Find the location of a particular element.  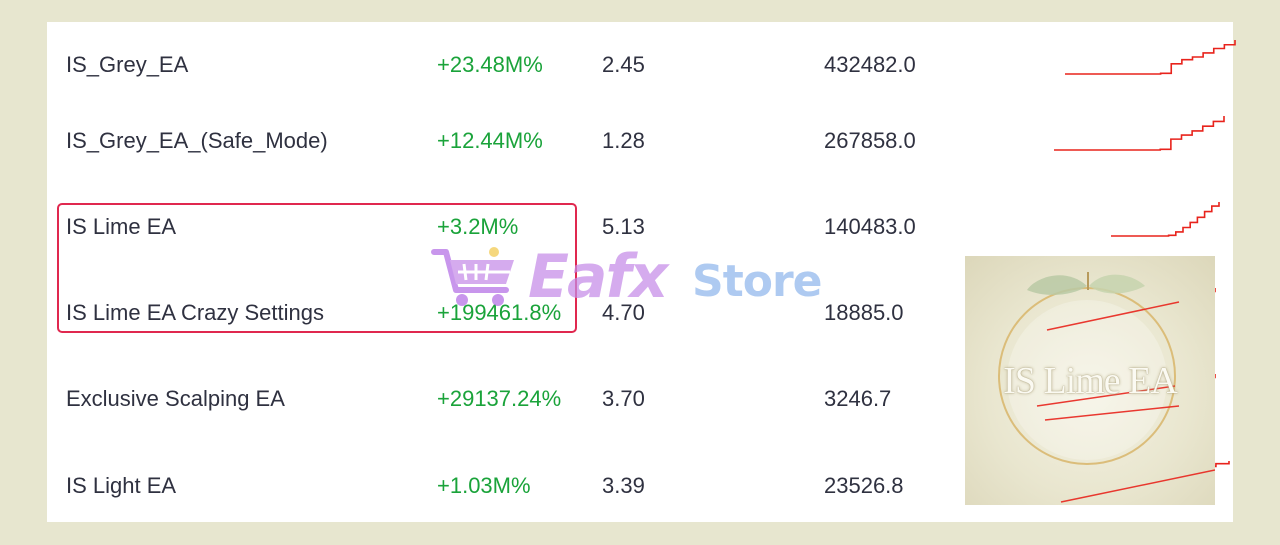

ea-gain: +1.03M% is located at coordinates (484, 485).